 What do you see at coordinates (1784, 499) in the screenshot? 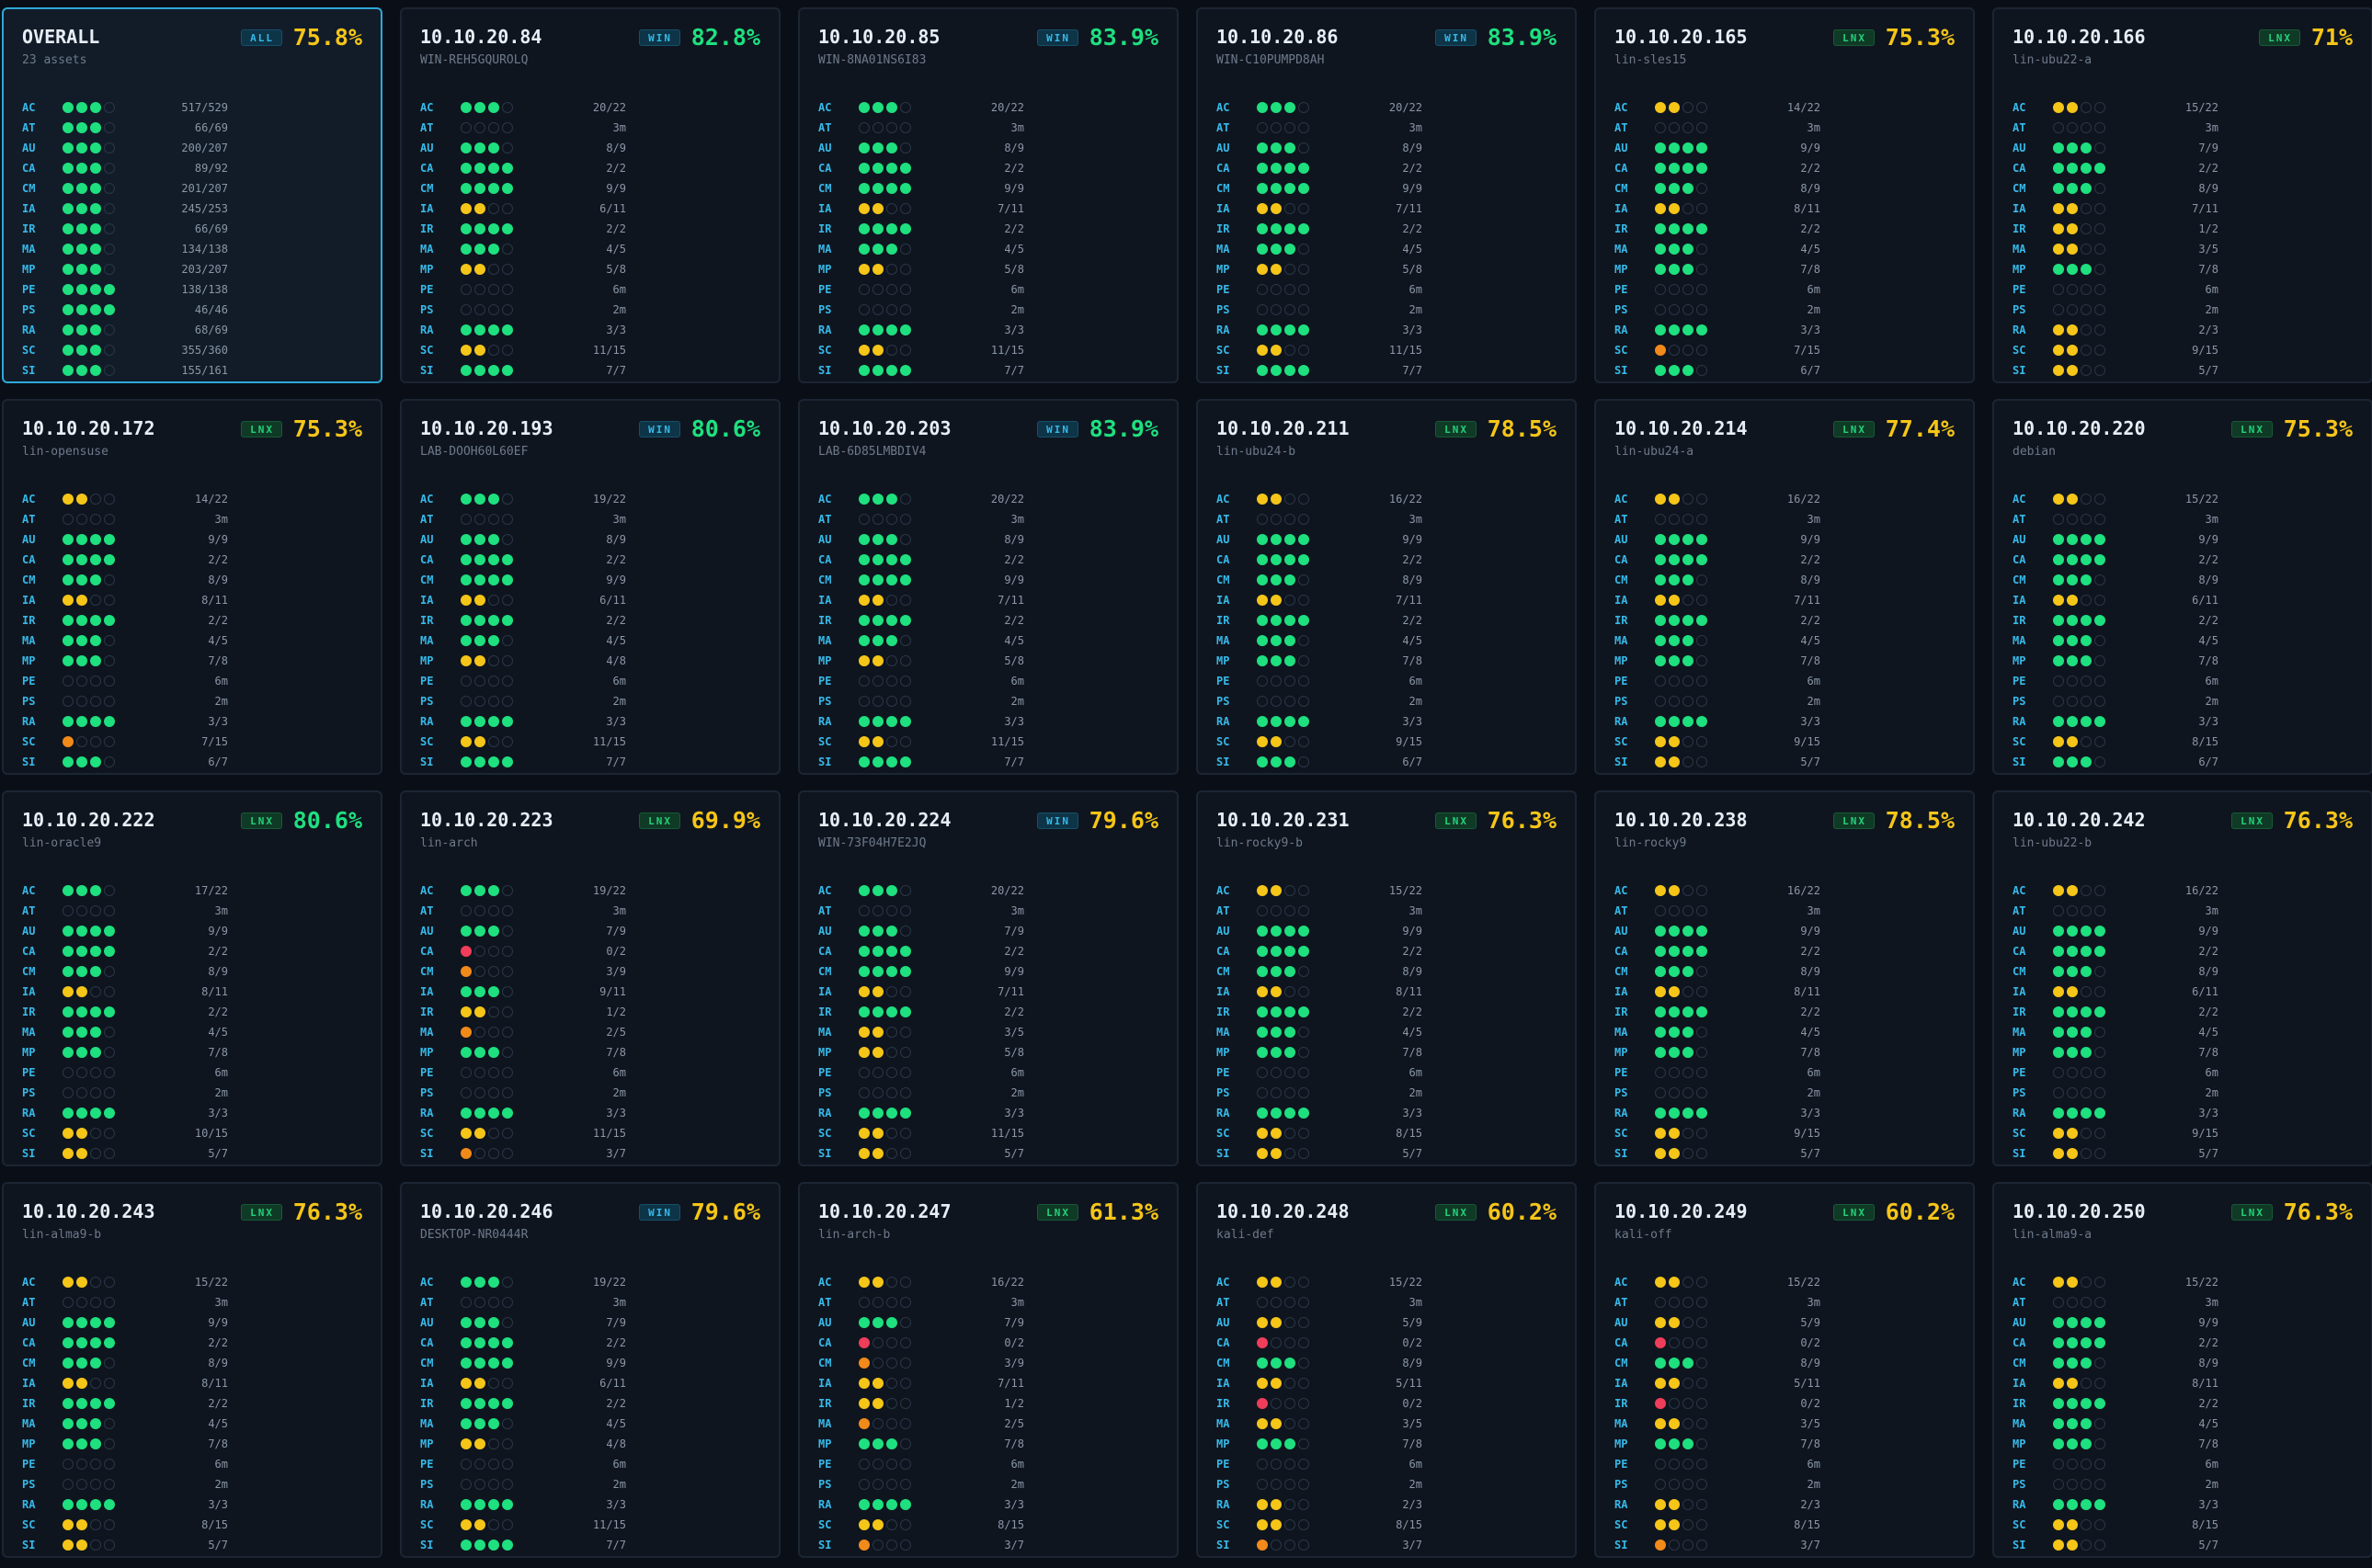
I see `family-row-ac: AC 16/22` at bounding box center [1784, 499].